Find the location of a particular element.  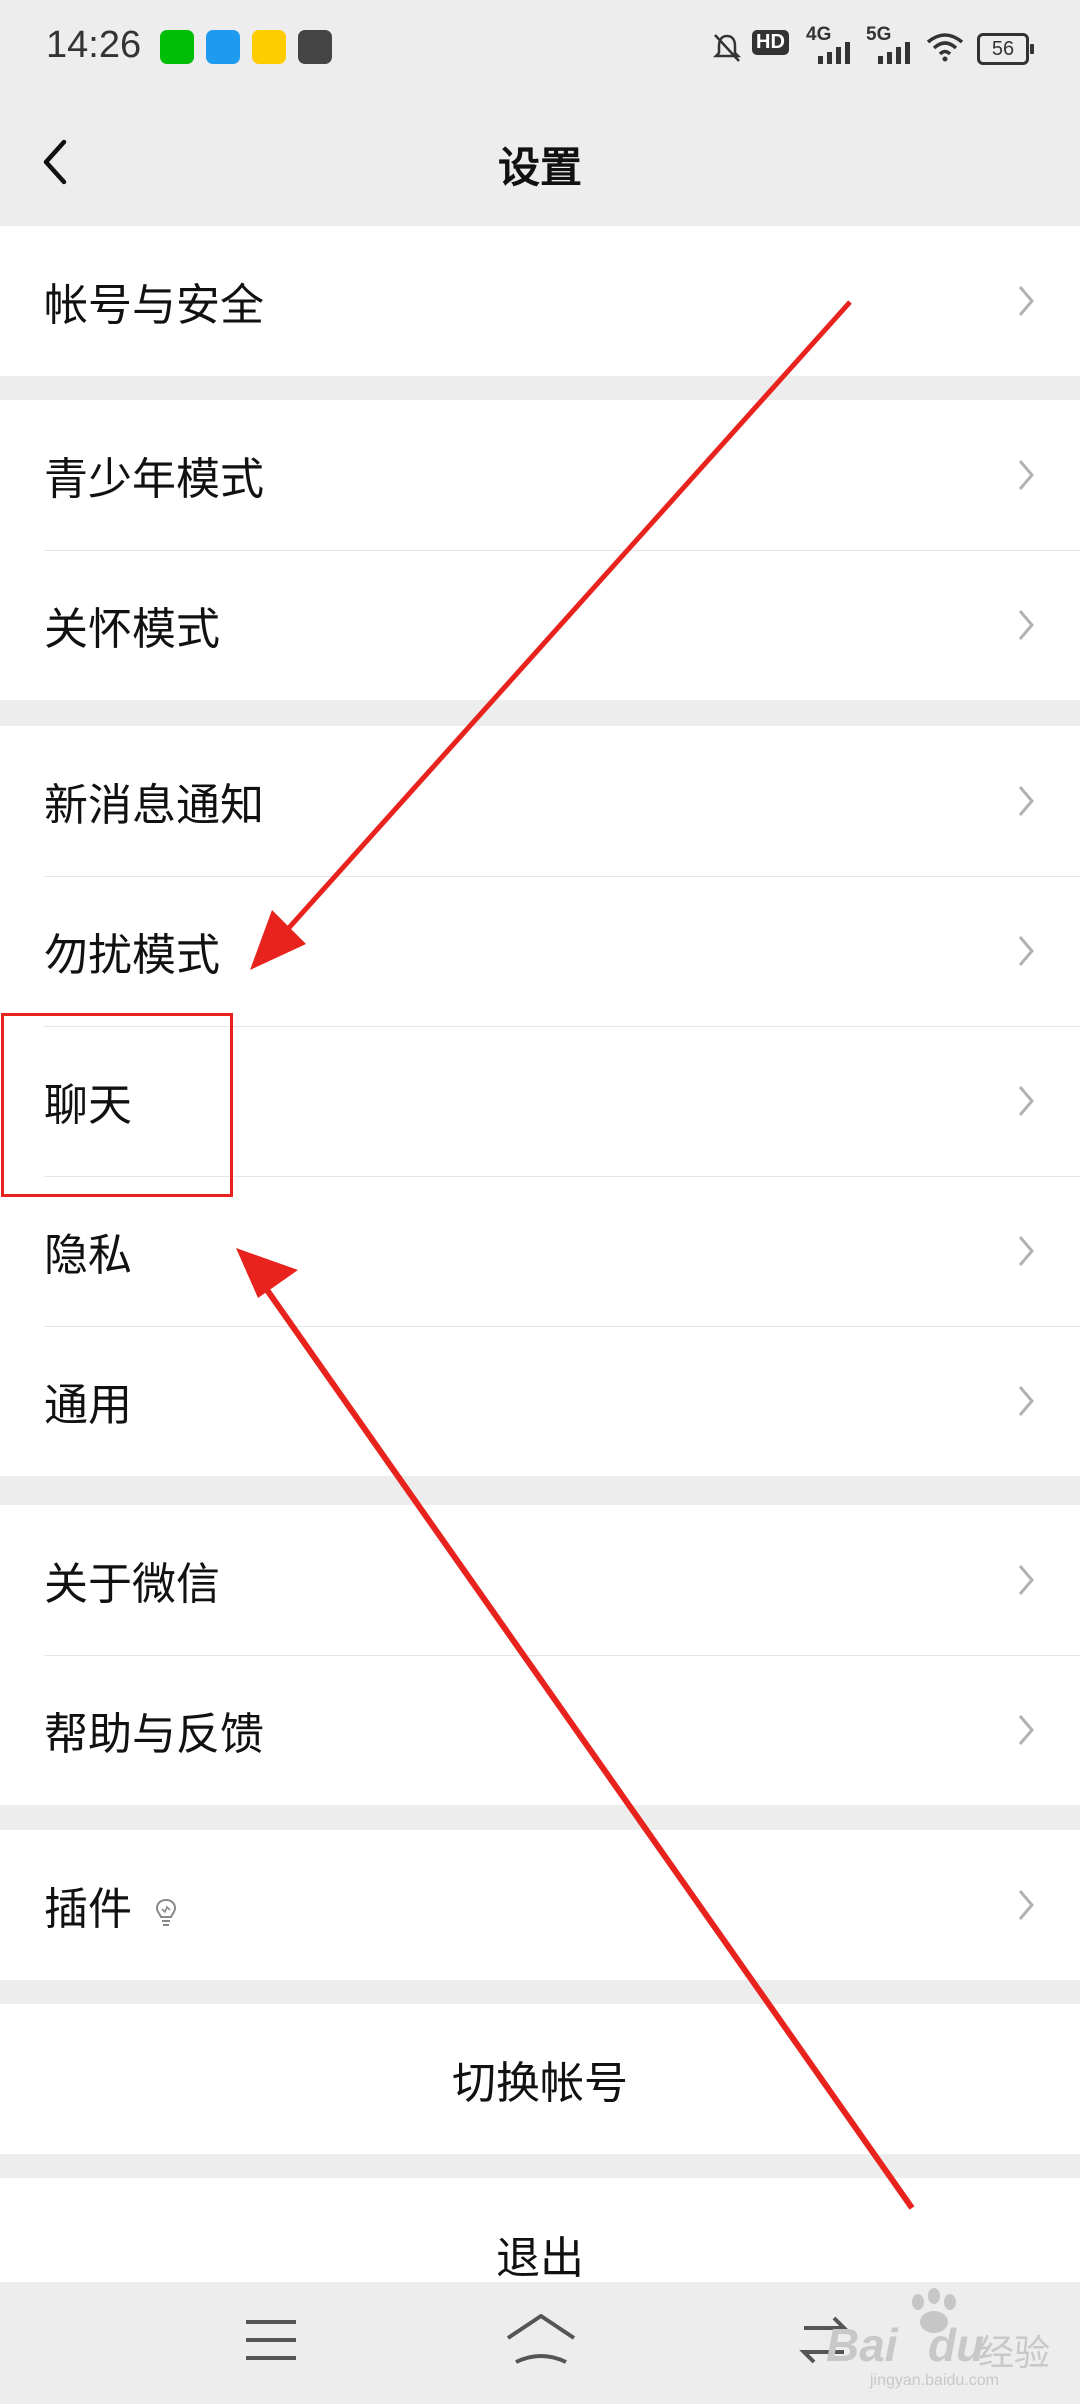

watermark-brand2: du is located at coordinates (956, 2345).